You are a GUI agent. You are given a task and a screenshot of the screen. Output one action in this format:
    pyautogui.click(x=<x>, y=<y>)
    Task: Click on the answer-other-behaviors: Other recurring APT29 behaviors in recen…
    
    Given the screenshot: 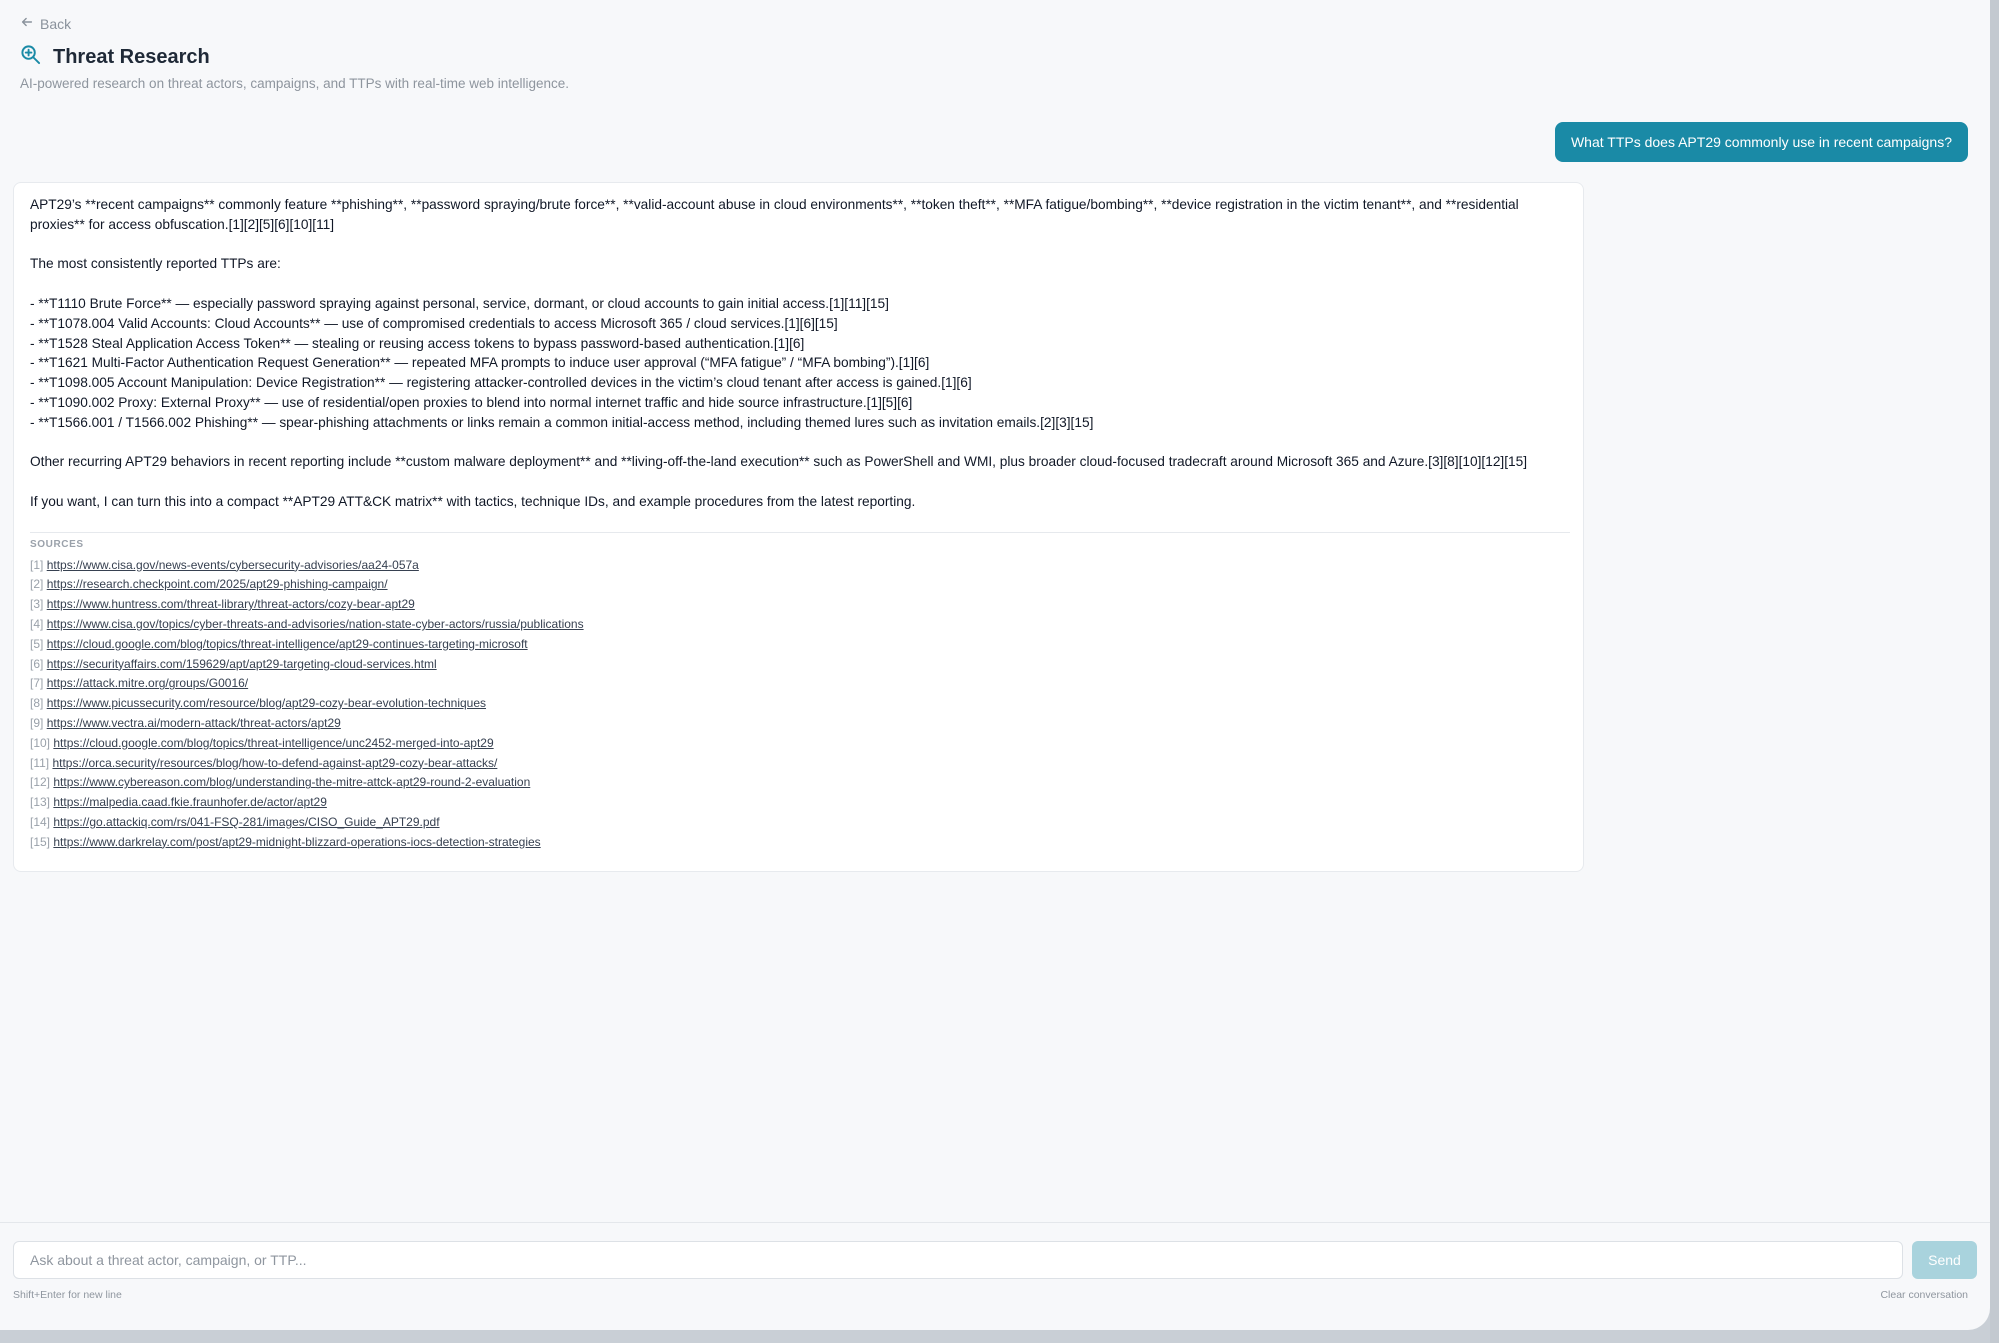 What is the action you would take?
    pyautogui.click(x=779, y=462)
    